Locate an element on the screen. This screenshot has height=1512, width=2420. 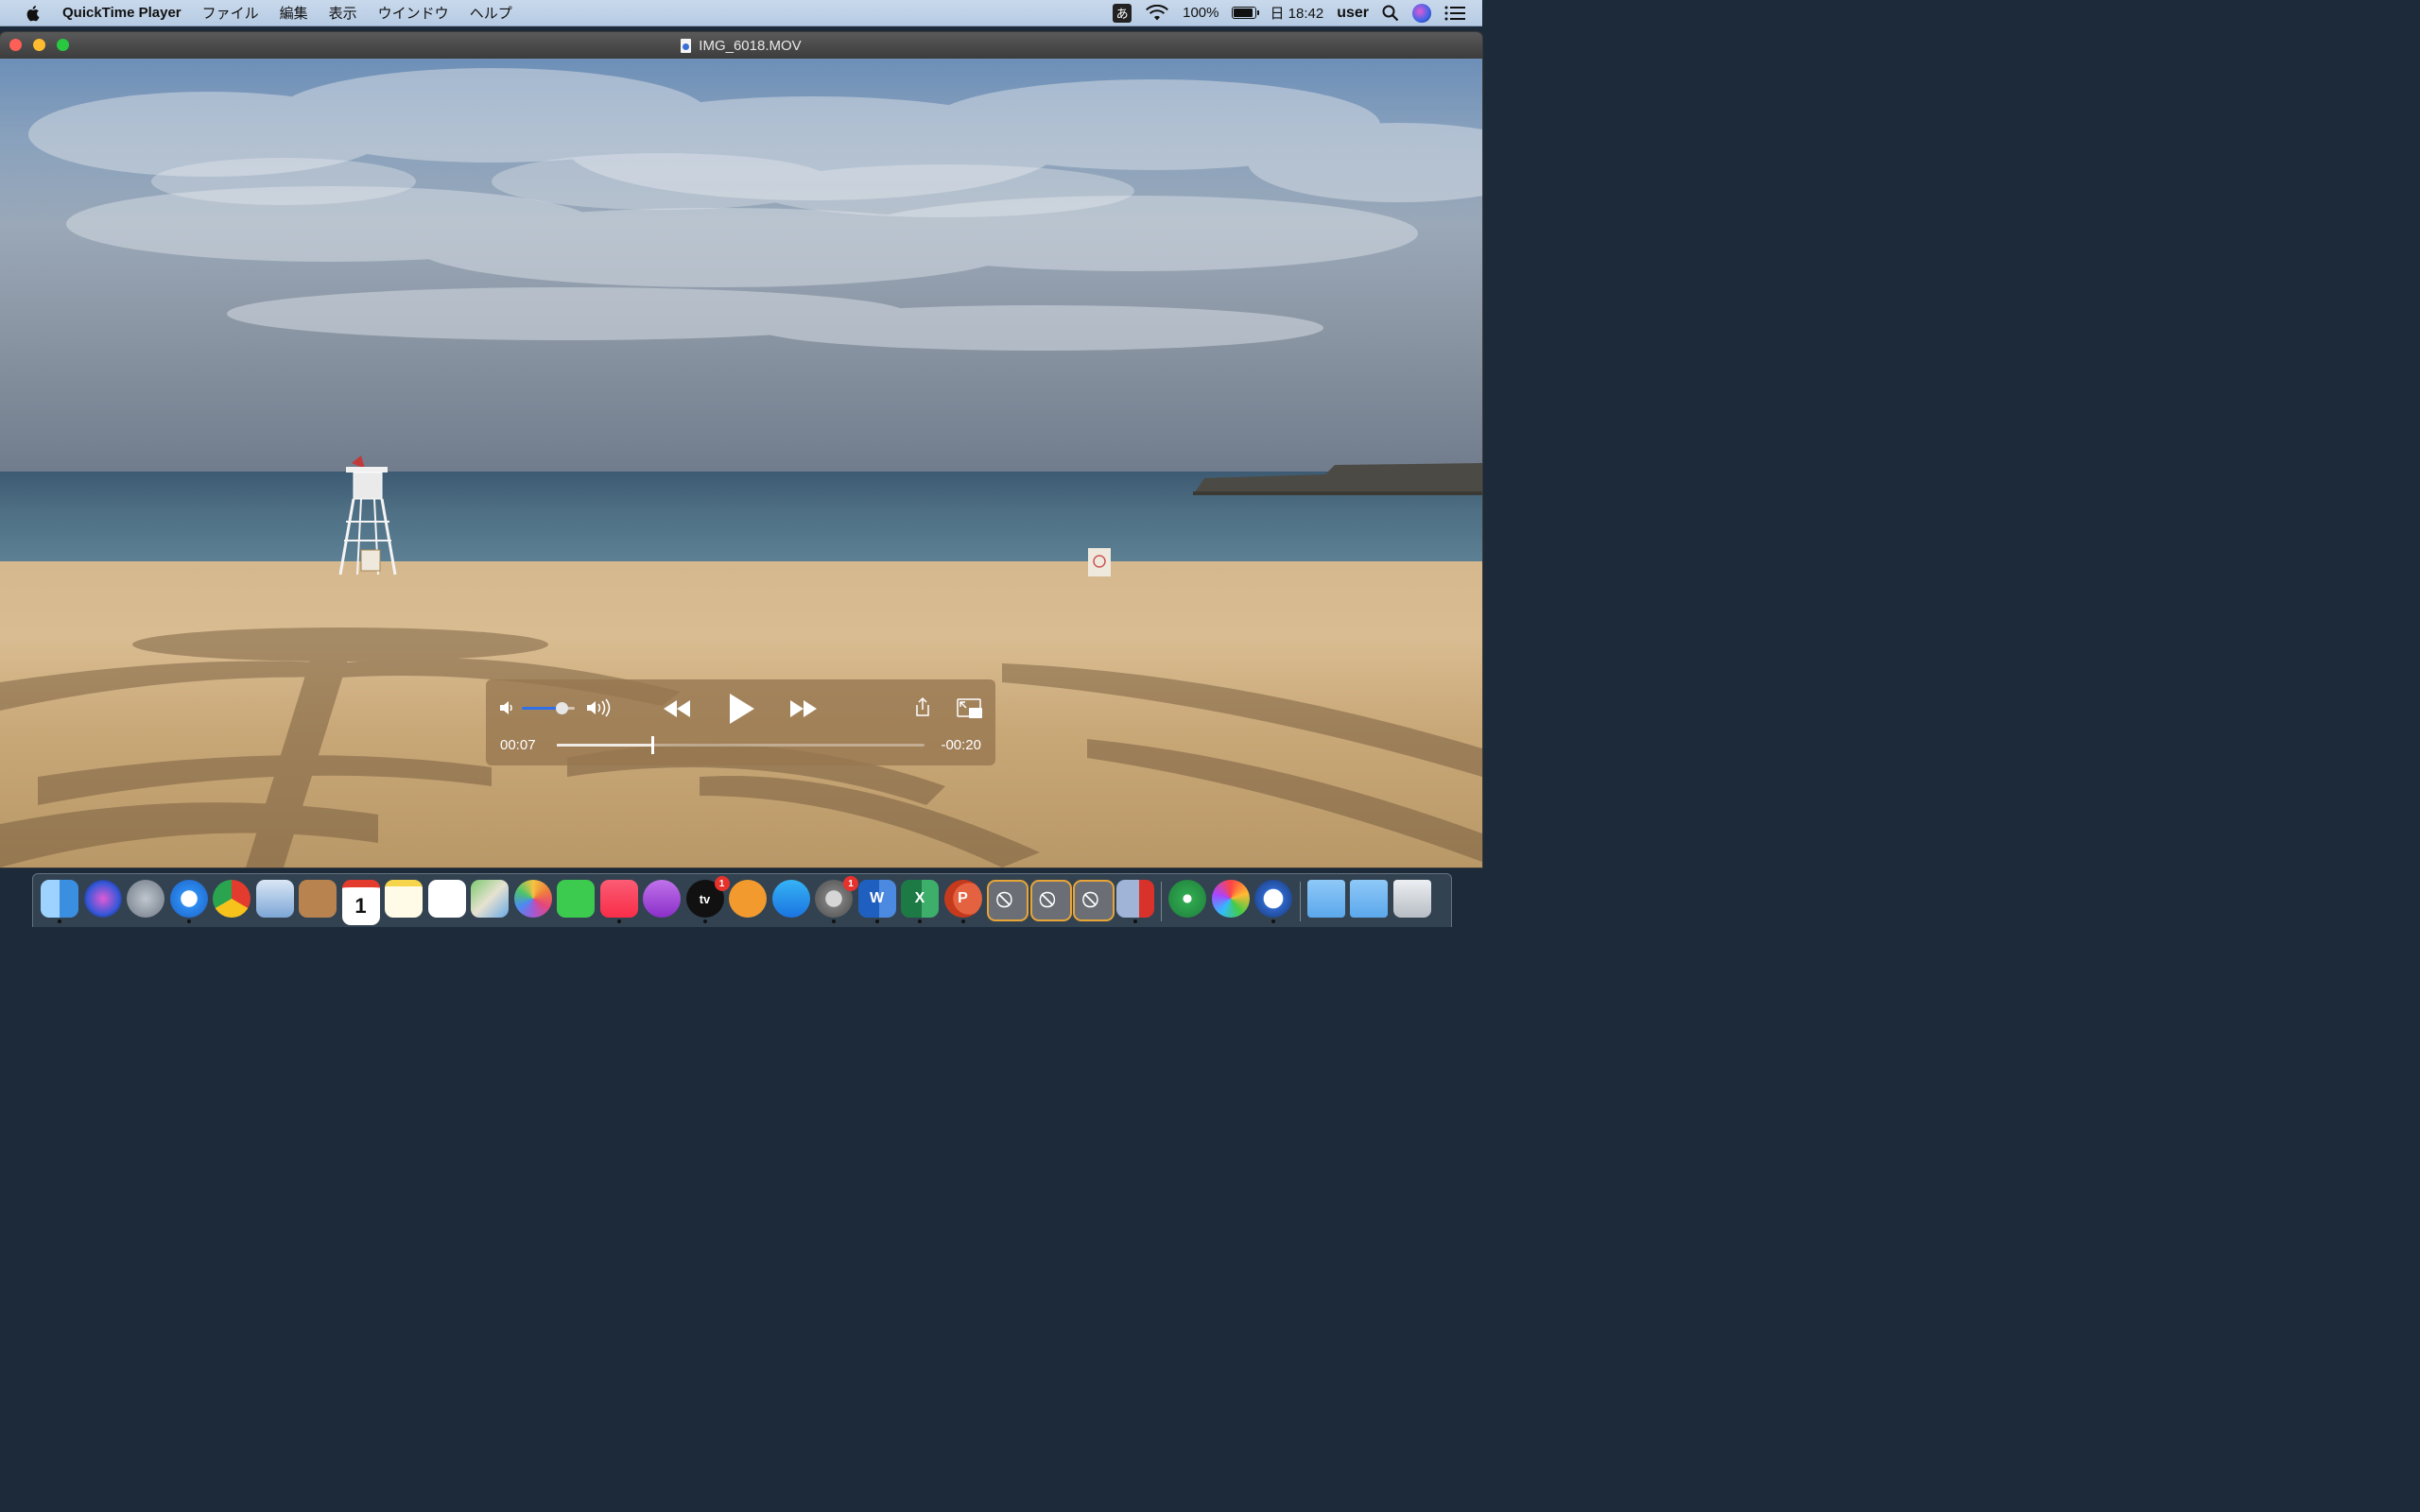
dock-item-tv: tv 1 is located at coordinates (707, 899).